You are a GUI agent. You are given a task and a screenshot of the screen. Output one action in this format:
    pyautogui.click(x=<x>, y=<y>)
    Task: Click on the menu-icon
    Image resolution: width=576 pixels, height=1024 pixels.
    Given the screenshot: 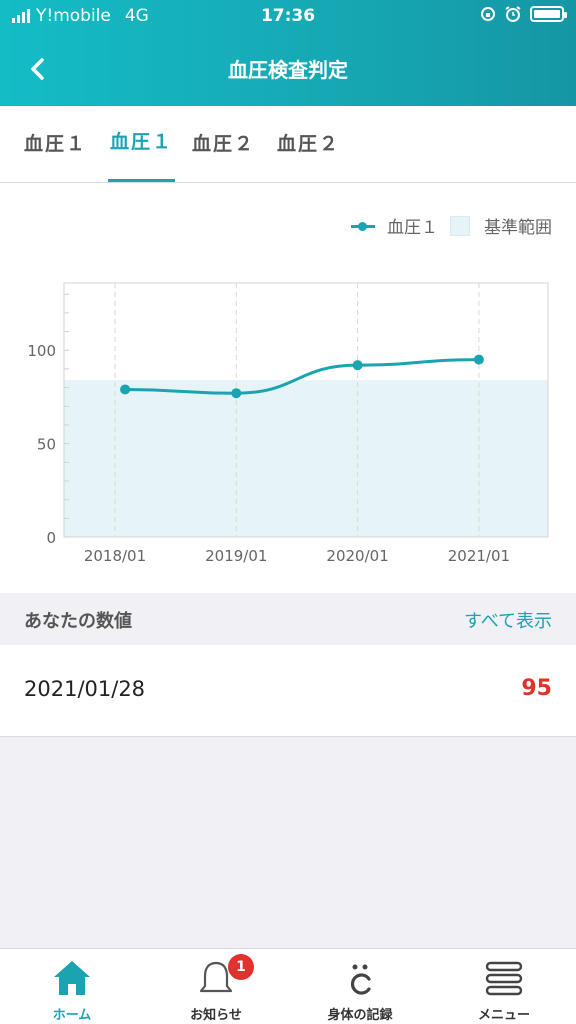 What is the action you would take?
    pyautogui.click(x=504, y=978)
    